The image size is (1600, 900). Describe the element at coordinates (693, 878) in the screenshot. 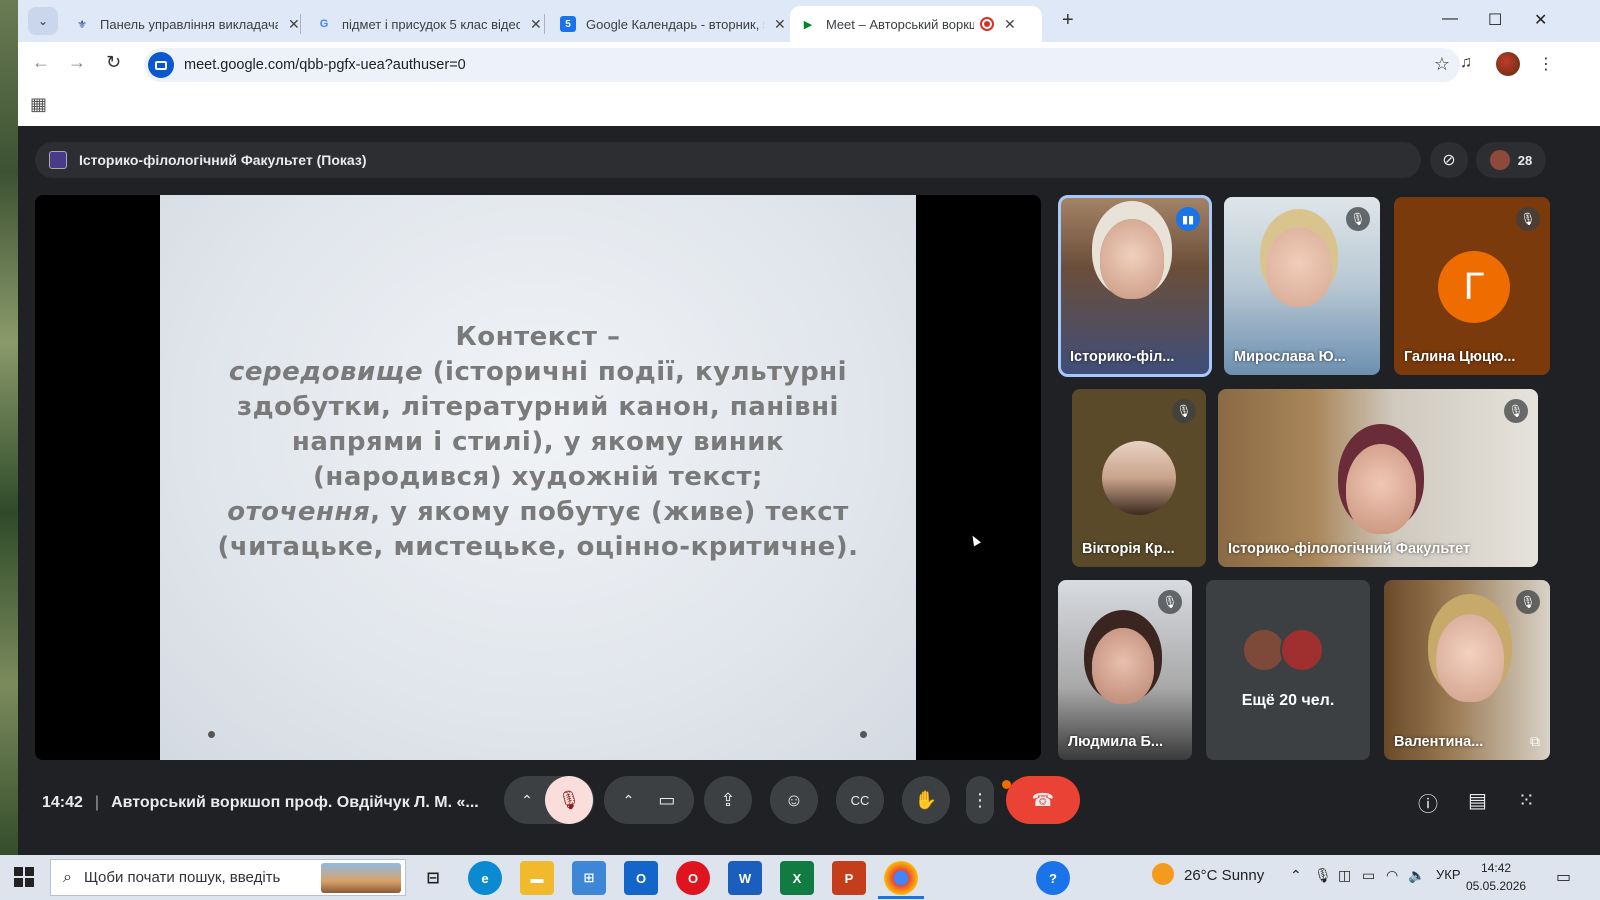

I see `opera-icon: O` at that location.